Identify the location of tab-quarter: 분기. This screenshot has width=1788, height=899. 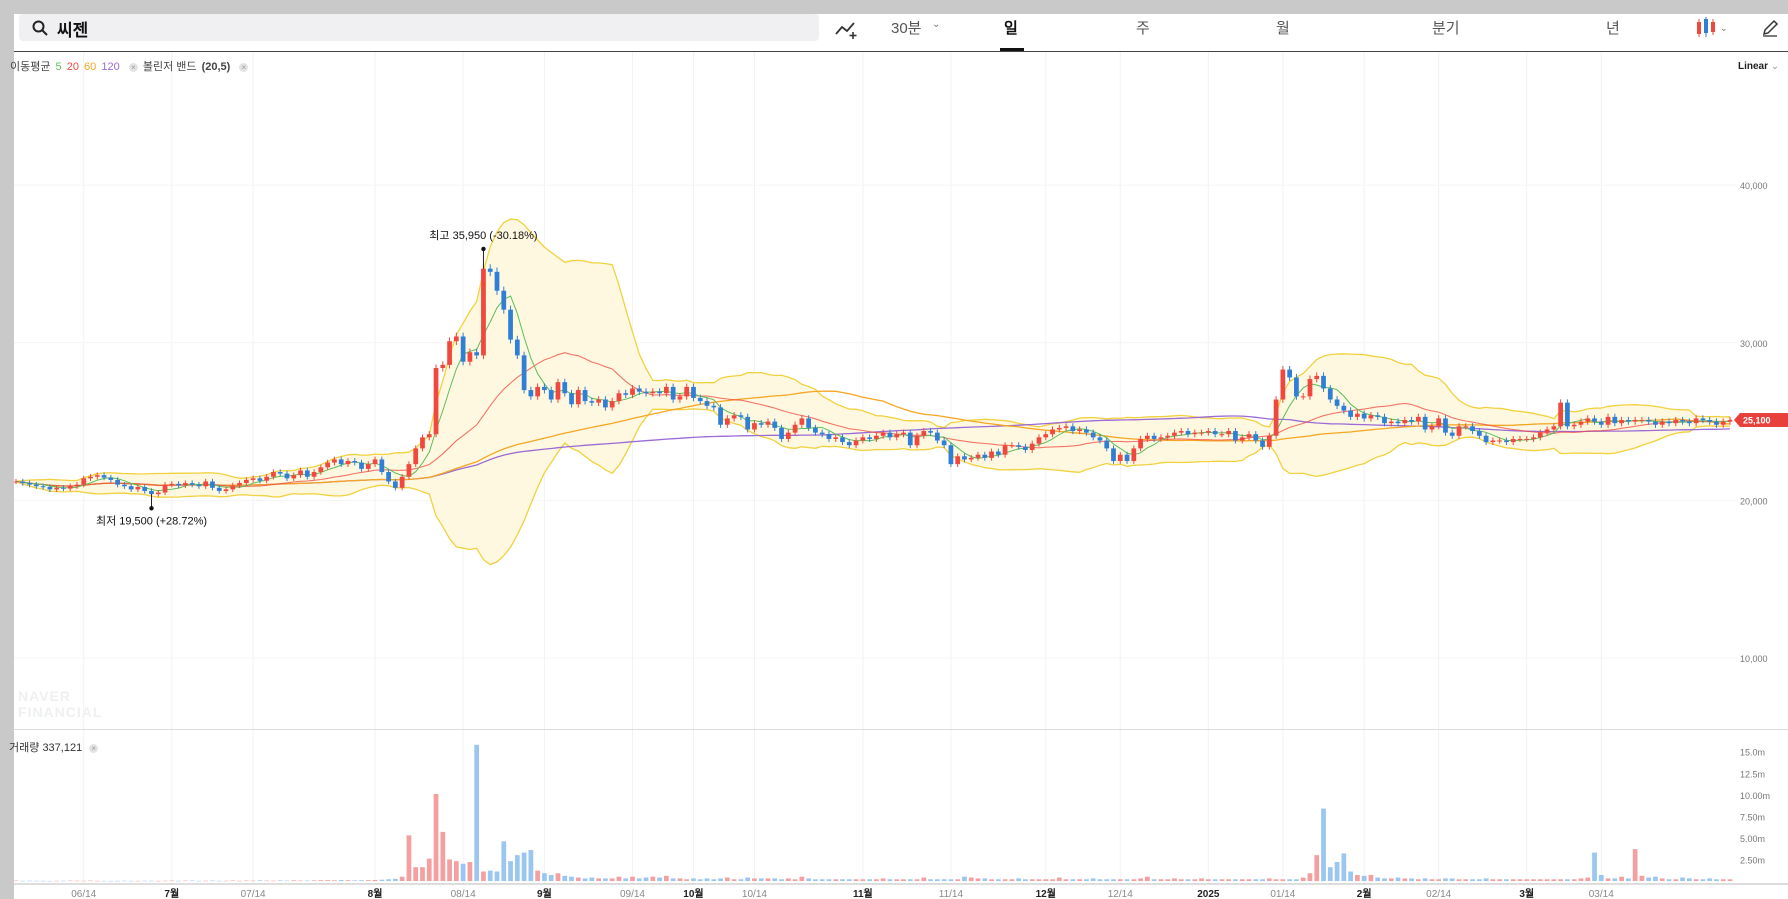
(1446, 27).